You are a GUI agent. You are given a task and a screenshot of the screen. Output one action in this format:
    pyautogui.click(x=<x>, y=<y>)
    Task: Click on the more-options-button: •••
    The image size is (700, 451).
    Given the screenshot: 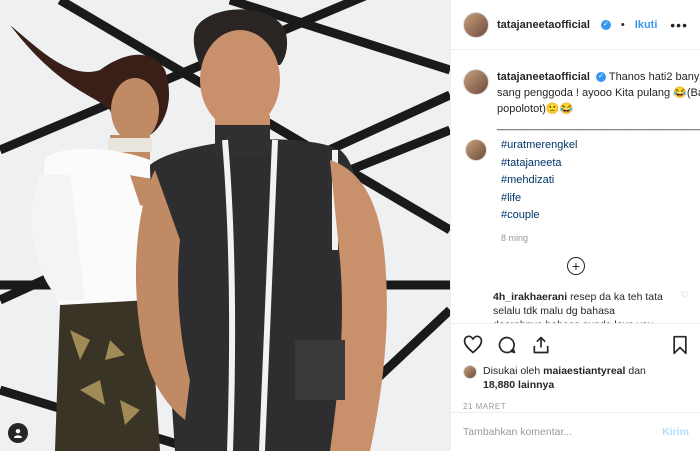 What is the action you would take?
    pyautogui.click(x=679, y=25)
    